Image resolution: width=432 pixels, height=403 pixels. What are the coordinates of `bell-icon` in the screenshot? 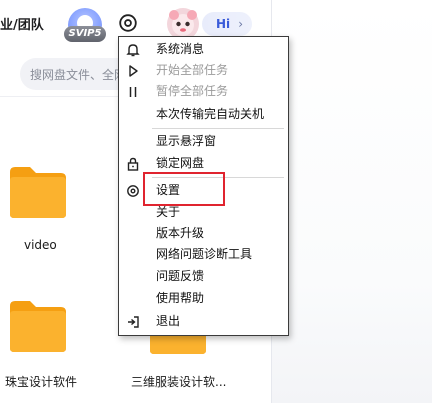 It's located at (133, 50).